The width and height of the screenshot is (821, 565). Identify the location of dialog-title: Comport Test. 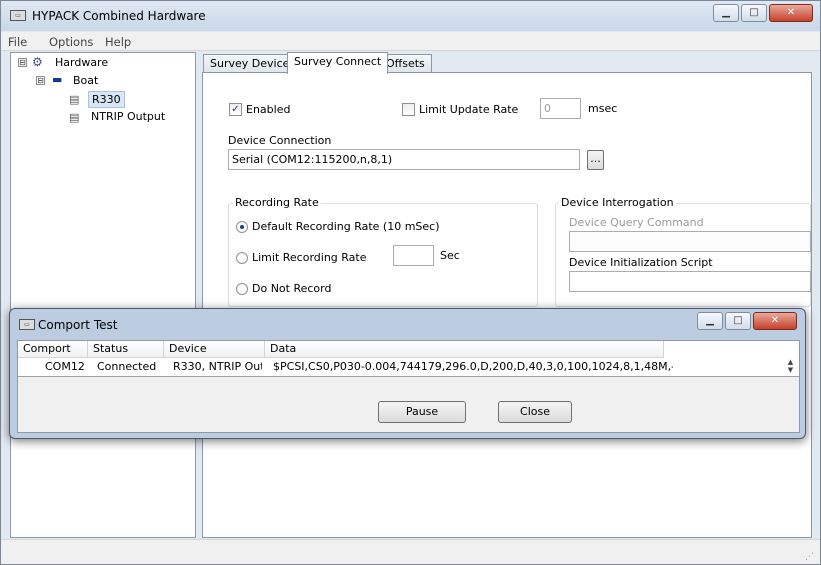
(78, 325).